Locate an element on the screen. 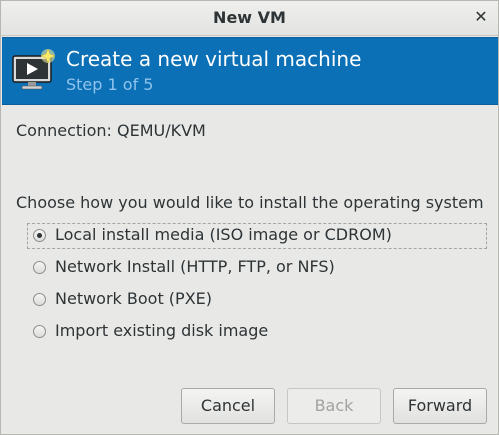 The image size is (499, 435). option-local-install-media: Local install media (ISO image or CDROM) is located at coordinates (257, 236).